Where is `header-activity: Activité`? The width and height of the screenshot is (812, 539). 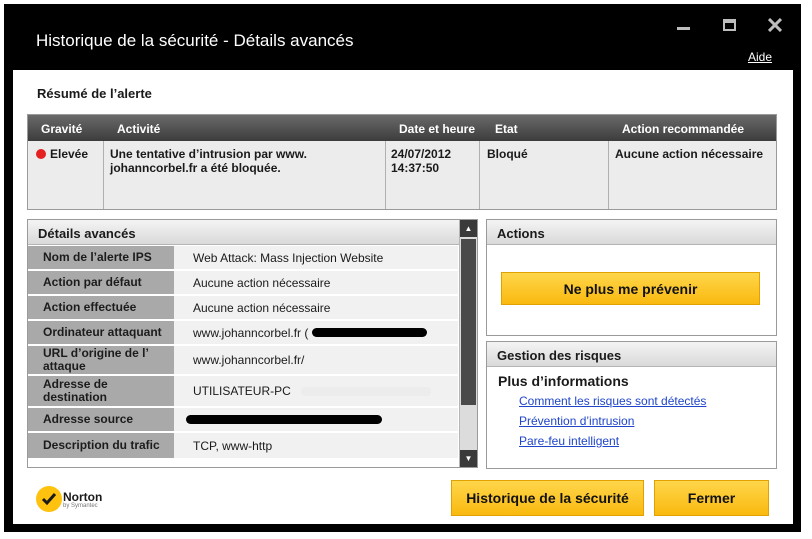 header-activity: Activité is located at coordinates (139, 129).